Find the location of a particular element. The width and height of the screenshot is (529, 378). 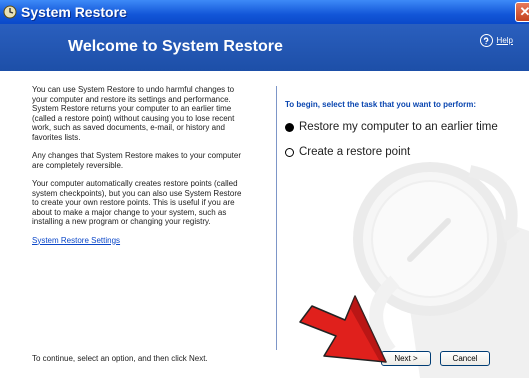

close-button: ✕ is located at coordinates (522, 12).